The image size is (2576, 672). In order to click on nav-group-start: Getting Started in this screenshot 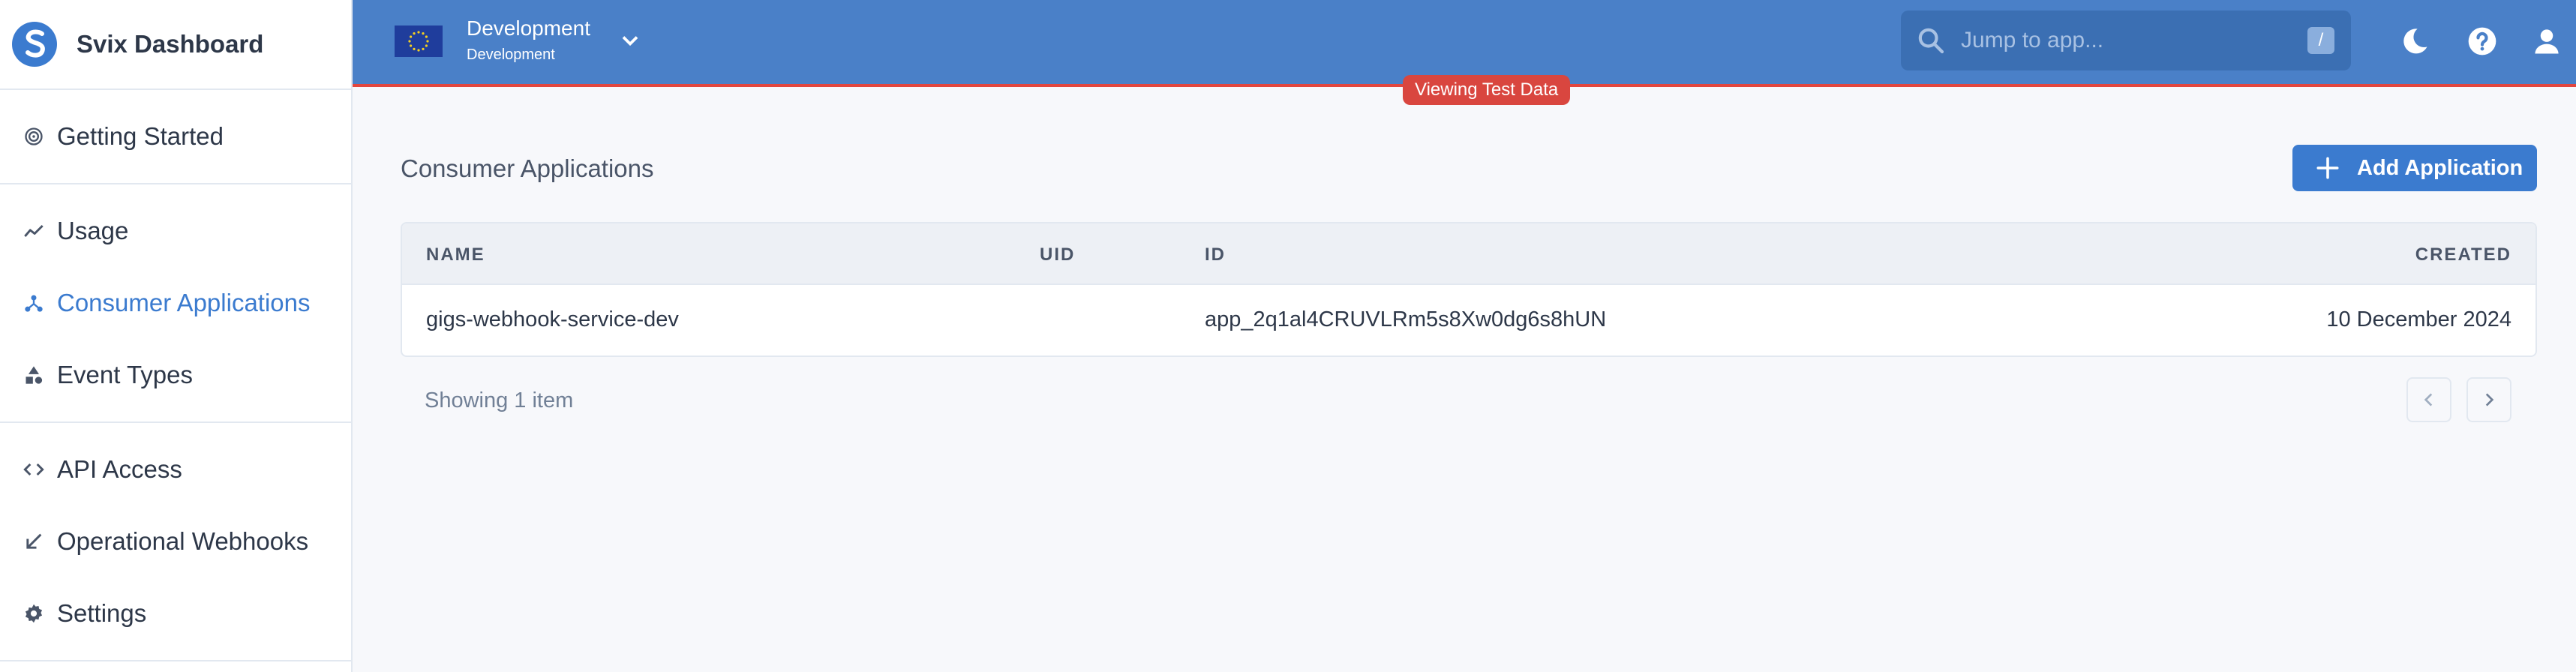, I will do `click(175, 137)`.